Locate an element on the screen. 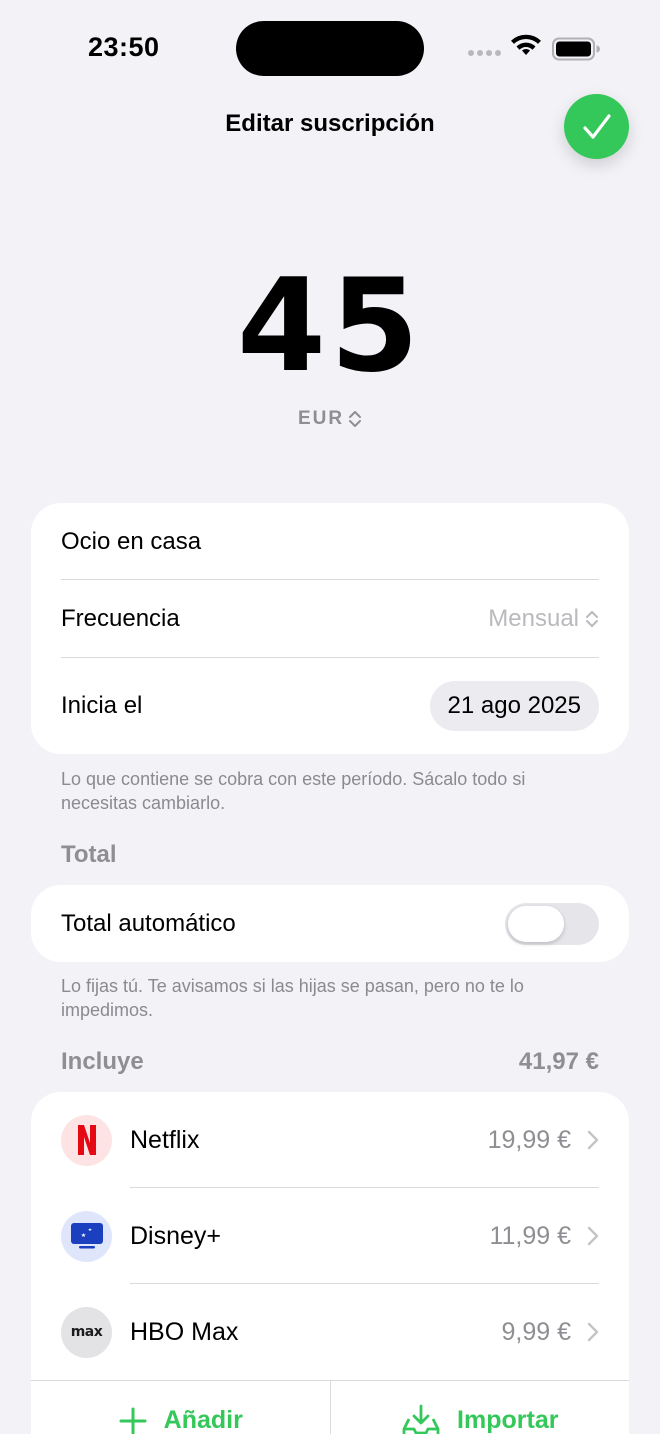  list-item: Netflix 19,99 € is located at coordinates (330, 1140).